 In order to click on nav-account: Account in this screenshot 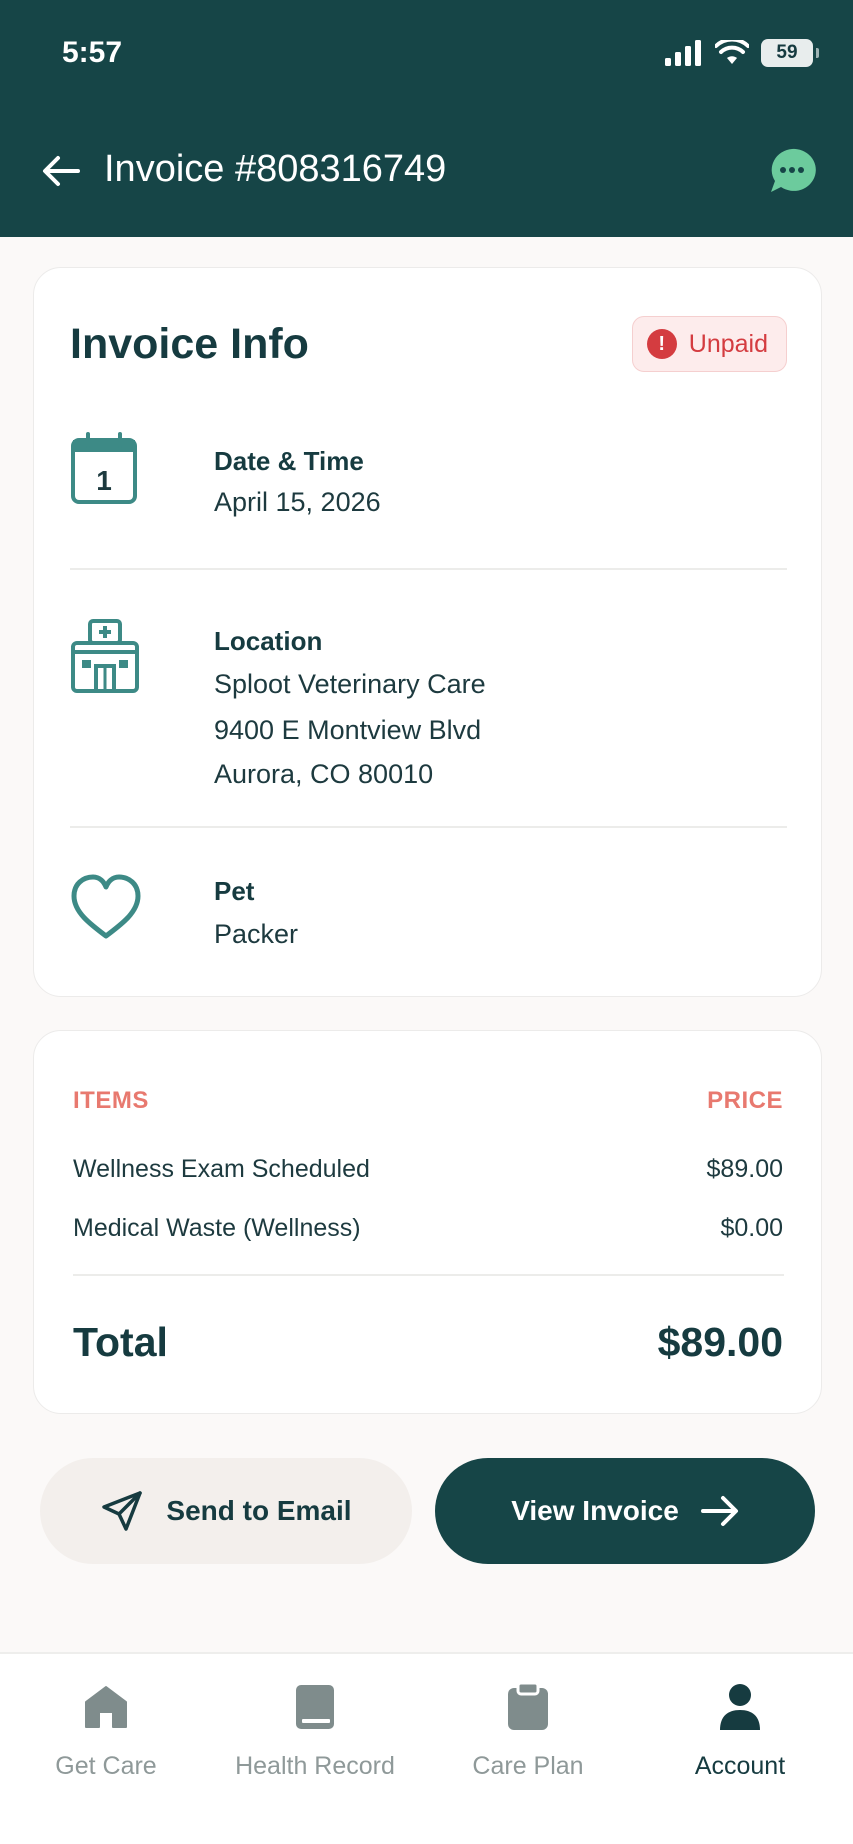, I will do `click(740, 1749)`.